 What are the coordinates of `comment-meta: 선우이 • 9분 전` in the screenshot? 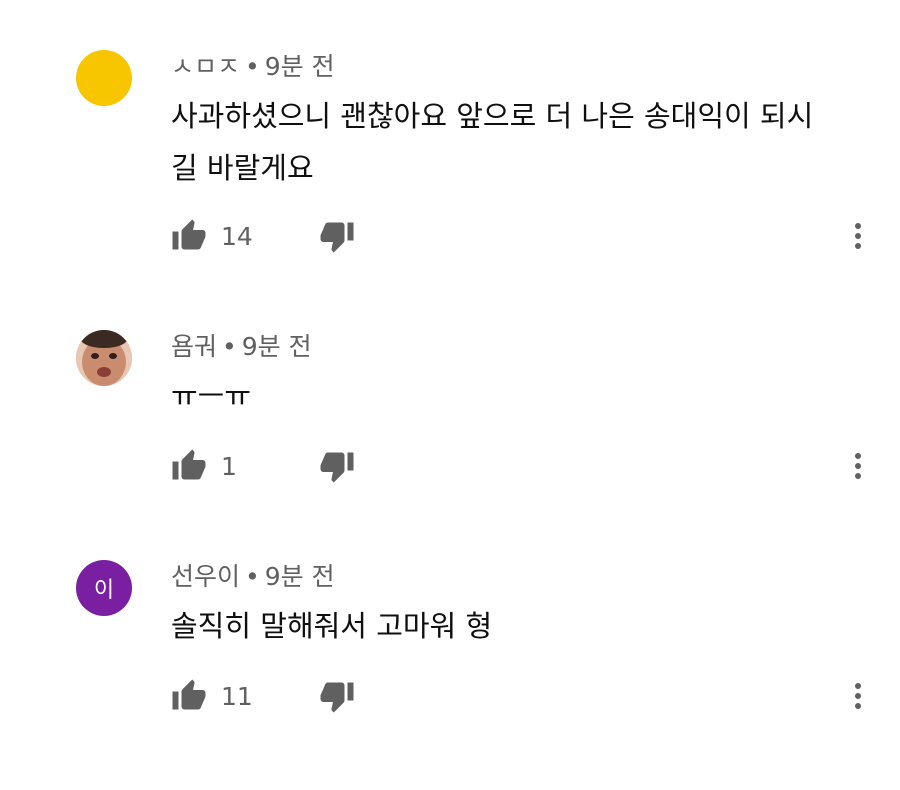 It's located at (253, 577).